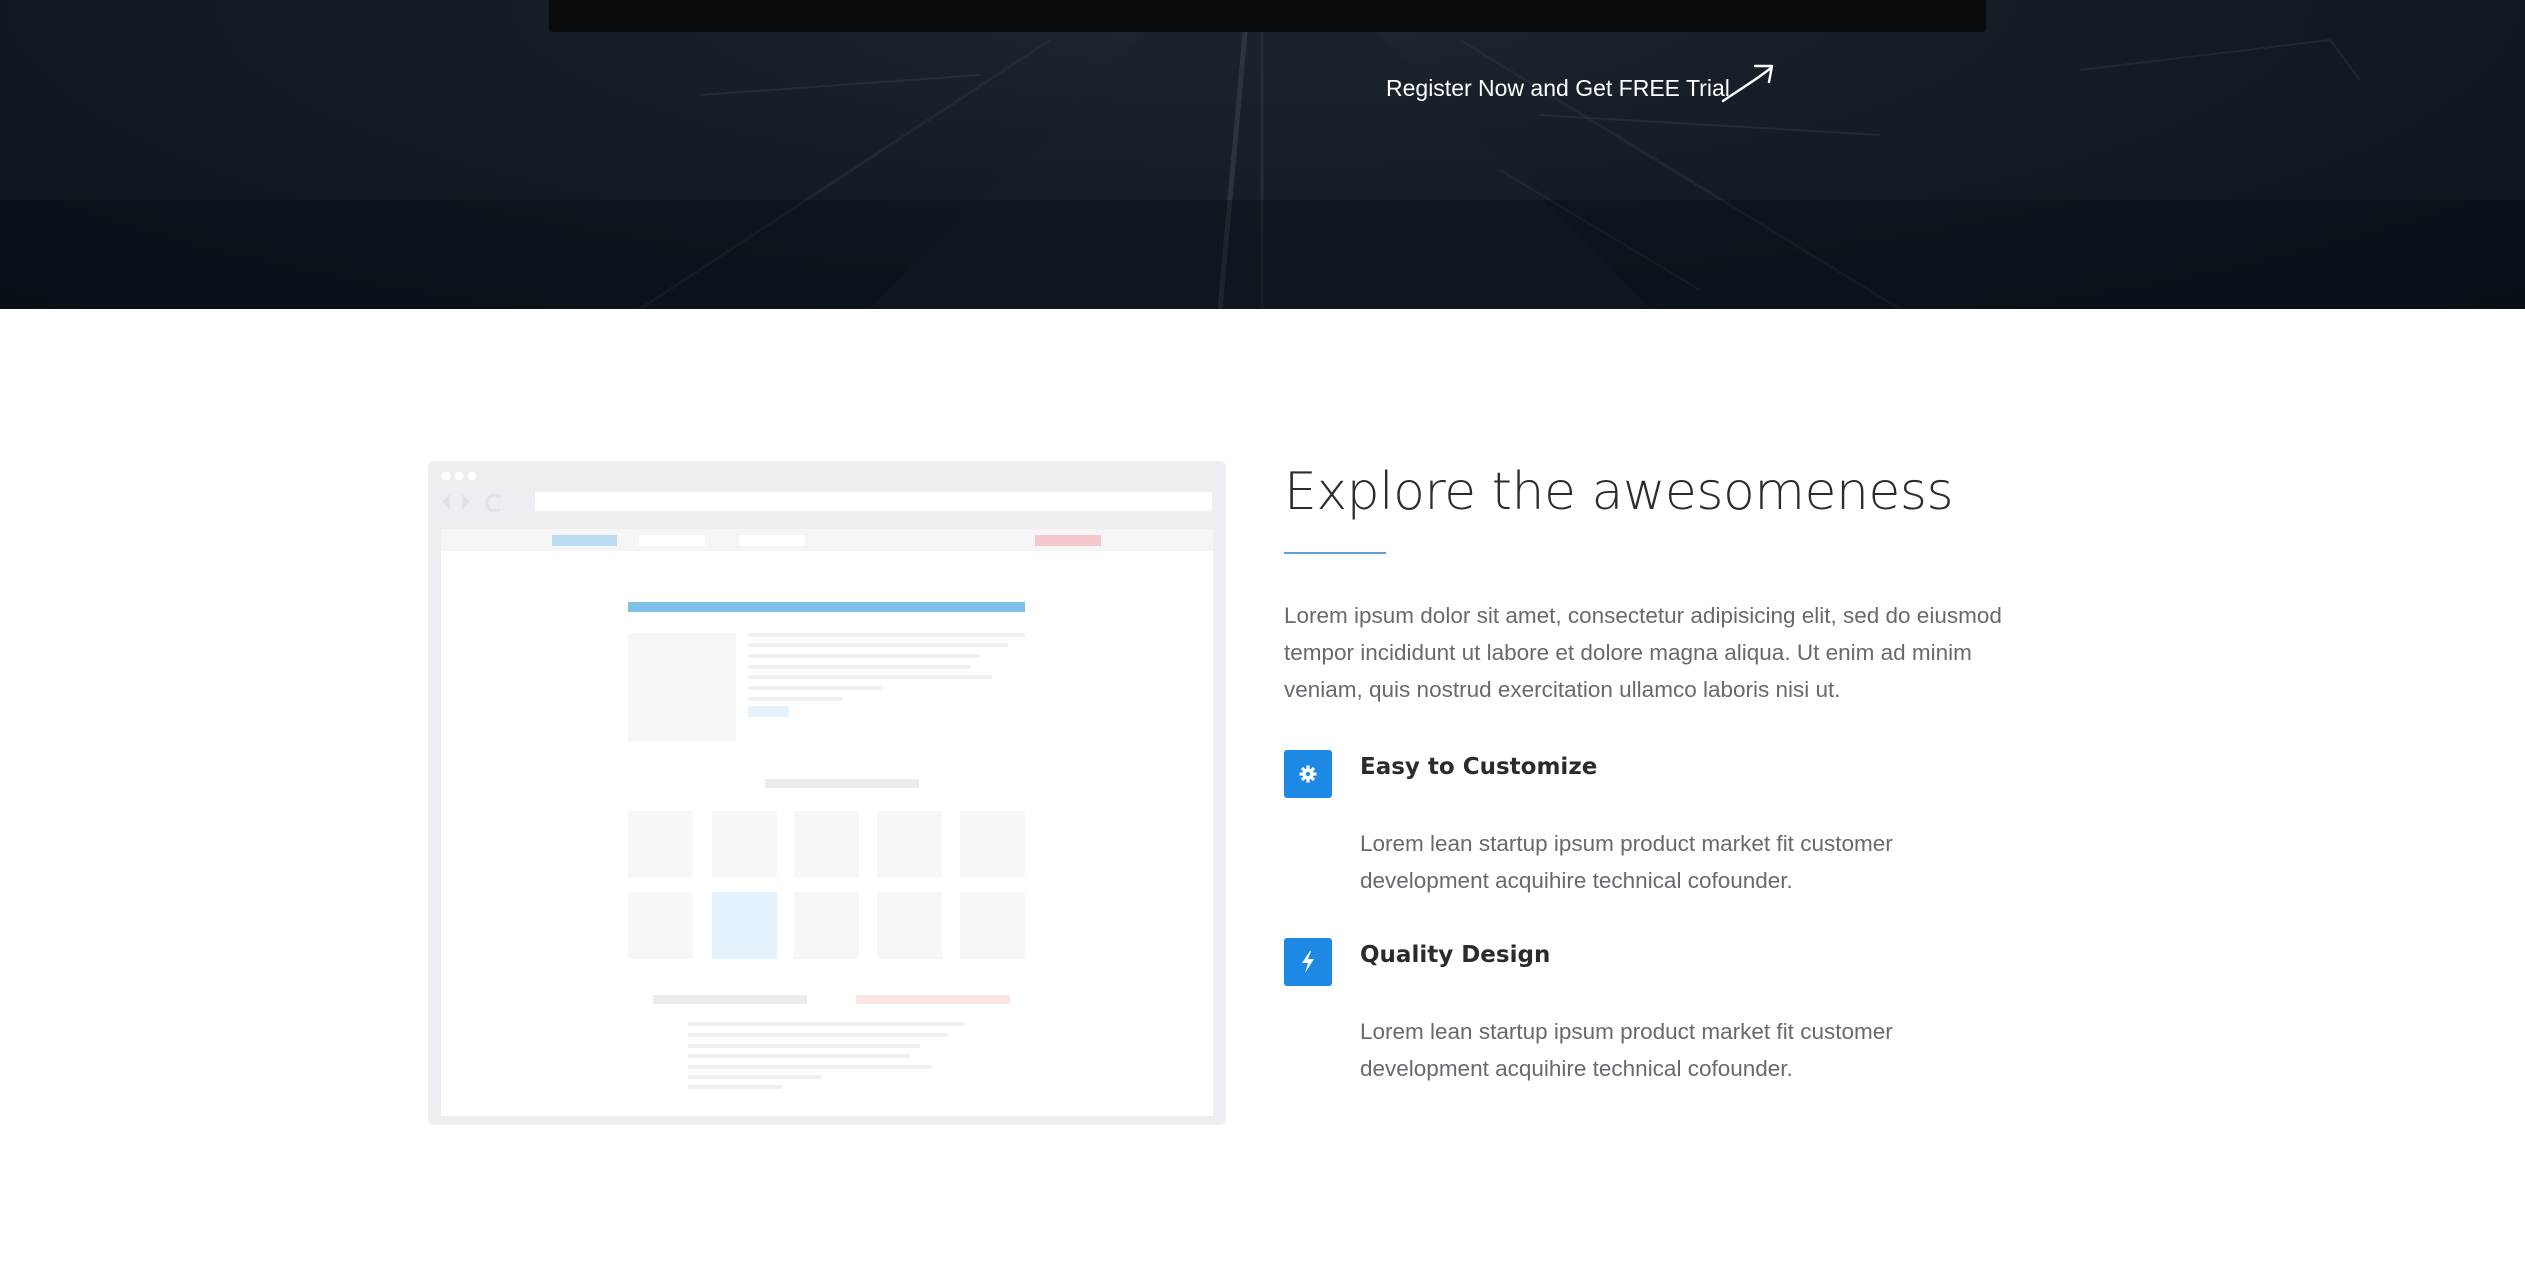 The width and height of the screenshot is (2525, 1272). I want to click on hero-video-bar, so click(1267, 16).